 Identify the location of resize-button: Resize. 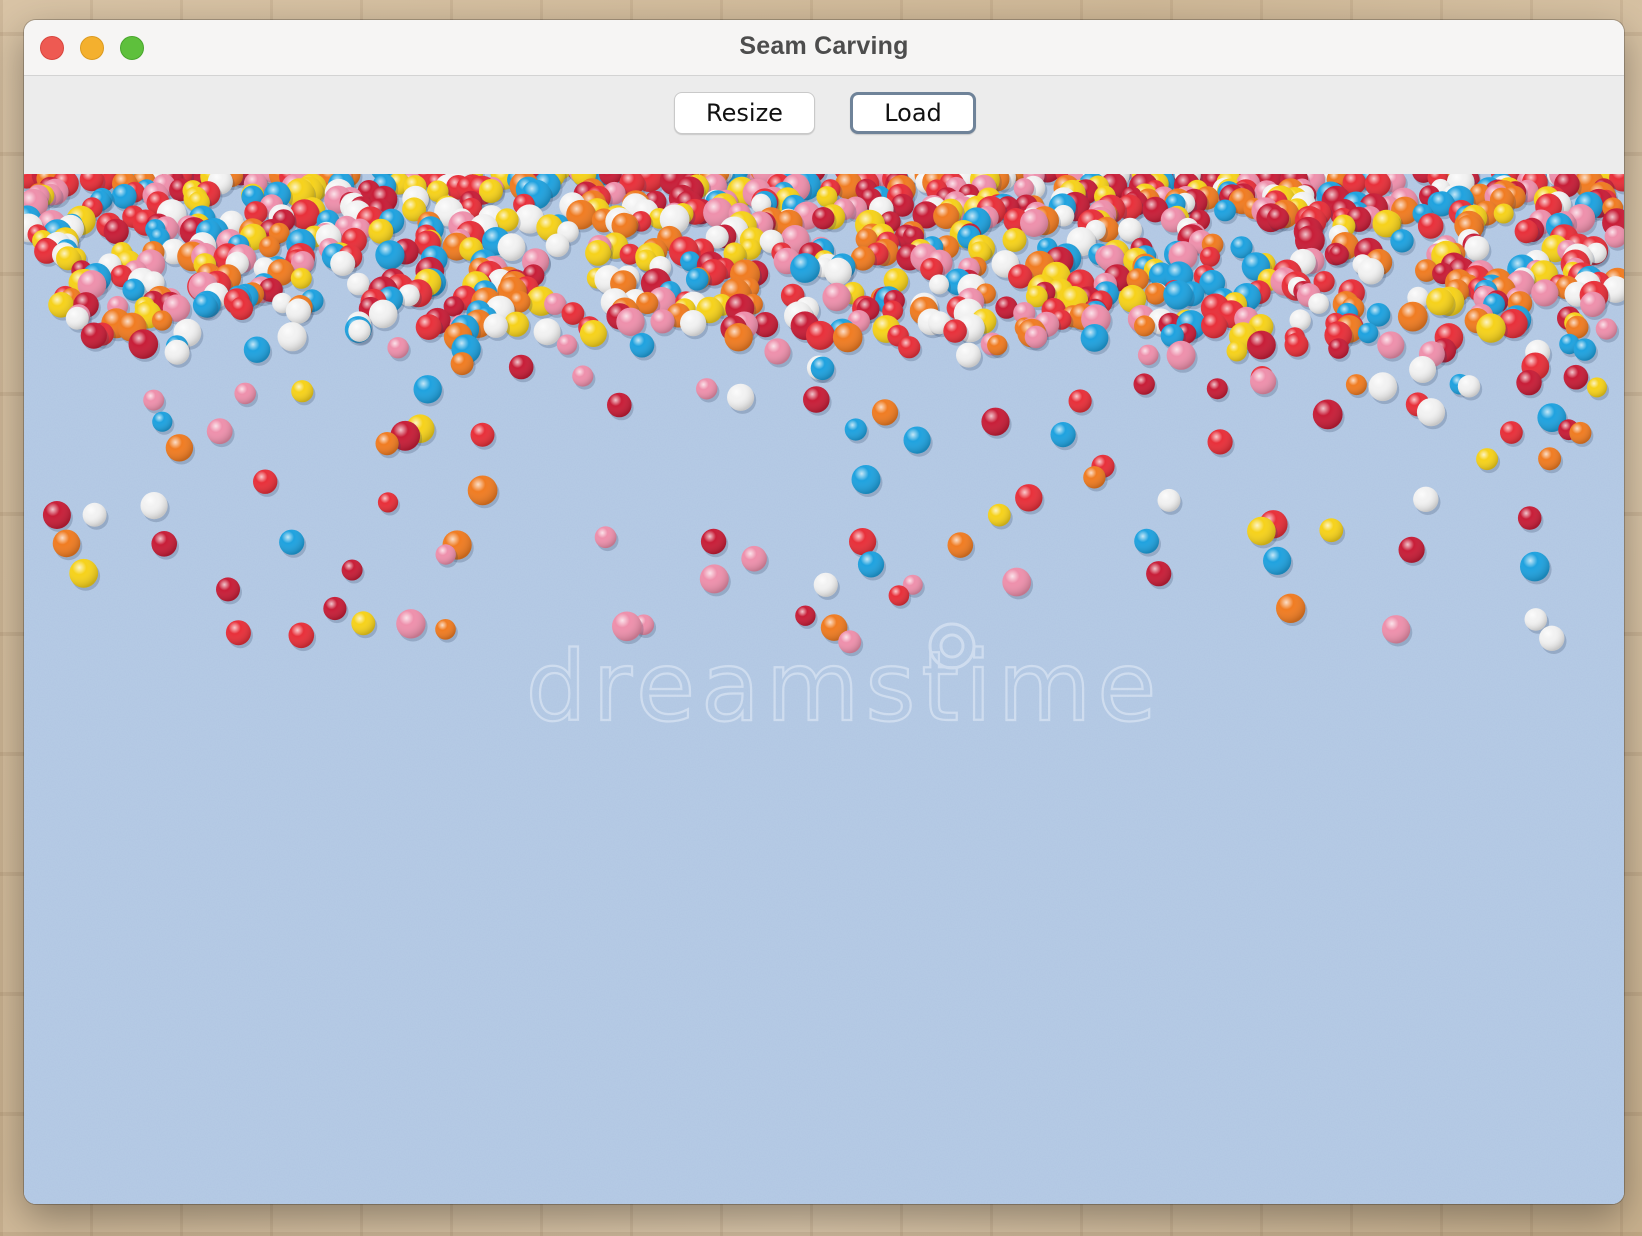
(744, 113).